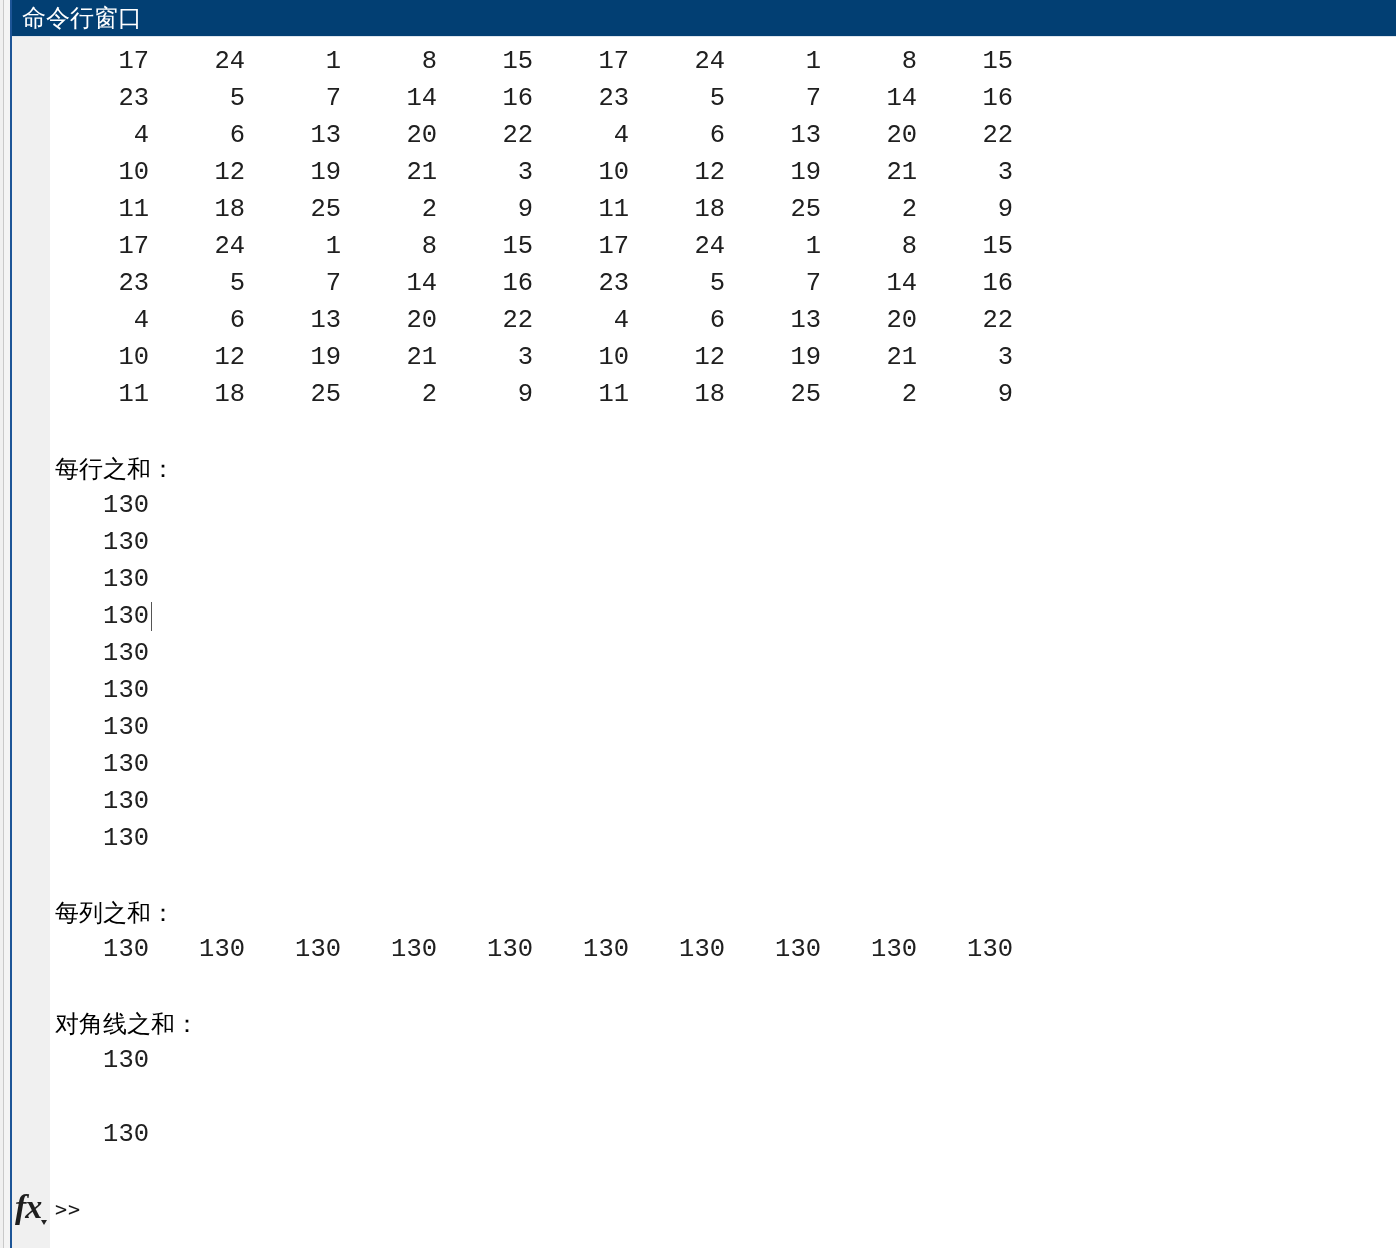 Image resolution: width=1396 pixels, height=1248 pixels. Describe the element at coordinates (115, 468) in the screenshot. I see `output-label: 每行之和：` at that location.